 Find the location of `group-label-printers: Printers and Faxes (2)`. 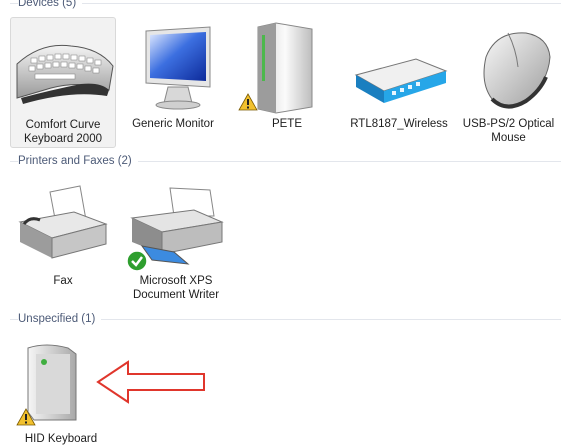

group-label-printers: Printers and Faxes (2) is located at coordinates (78, 161).